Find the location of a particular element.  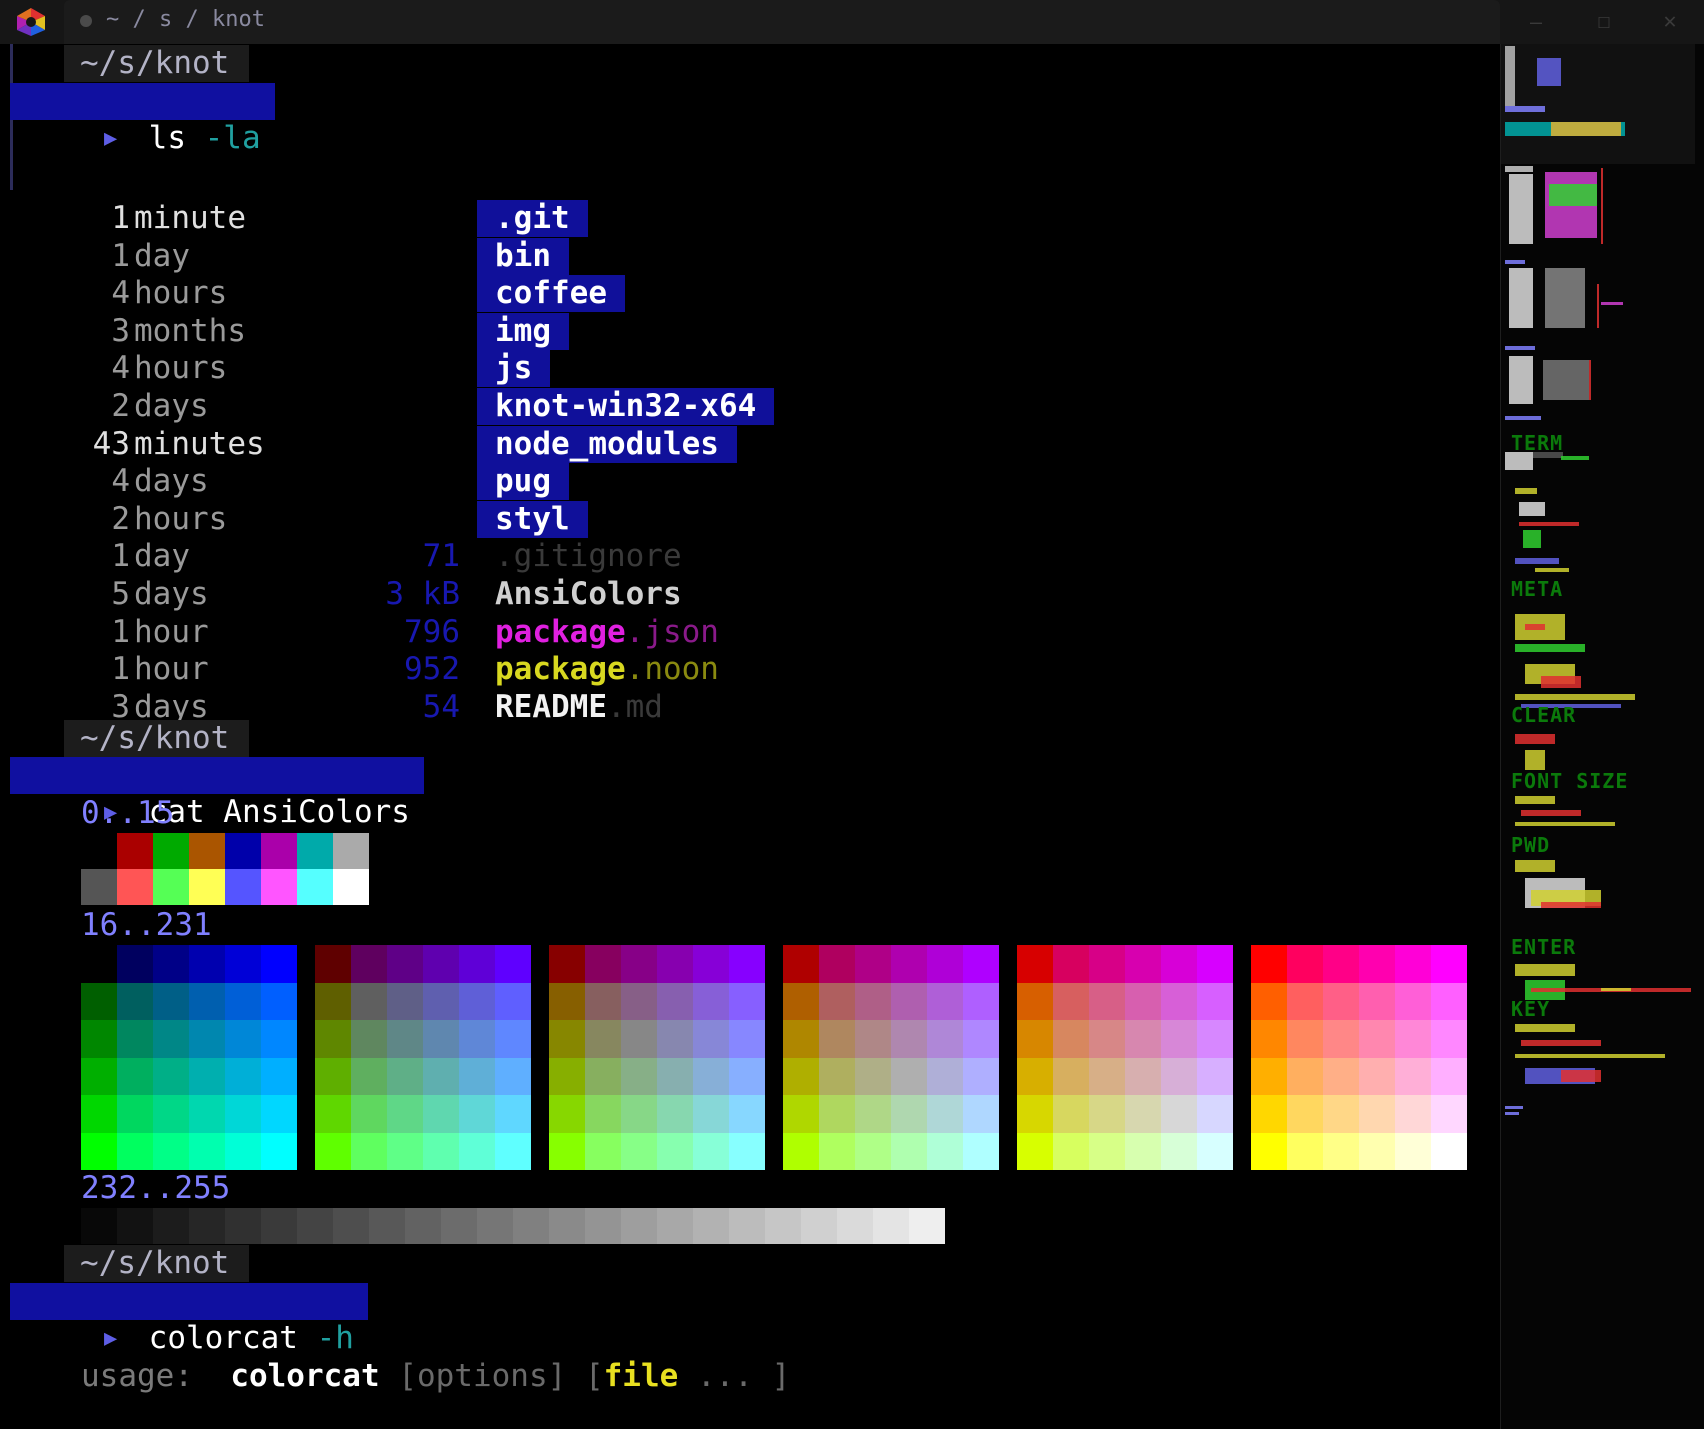

usage-bracket: [ is located at coordinates (594, 1376).